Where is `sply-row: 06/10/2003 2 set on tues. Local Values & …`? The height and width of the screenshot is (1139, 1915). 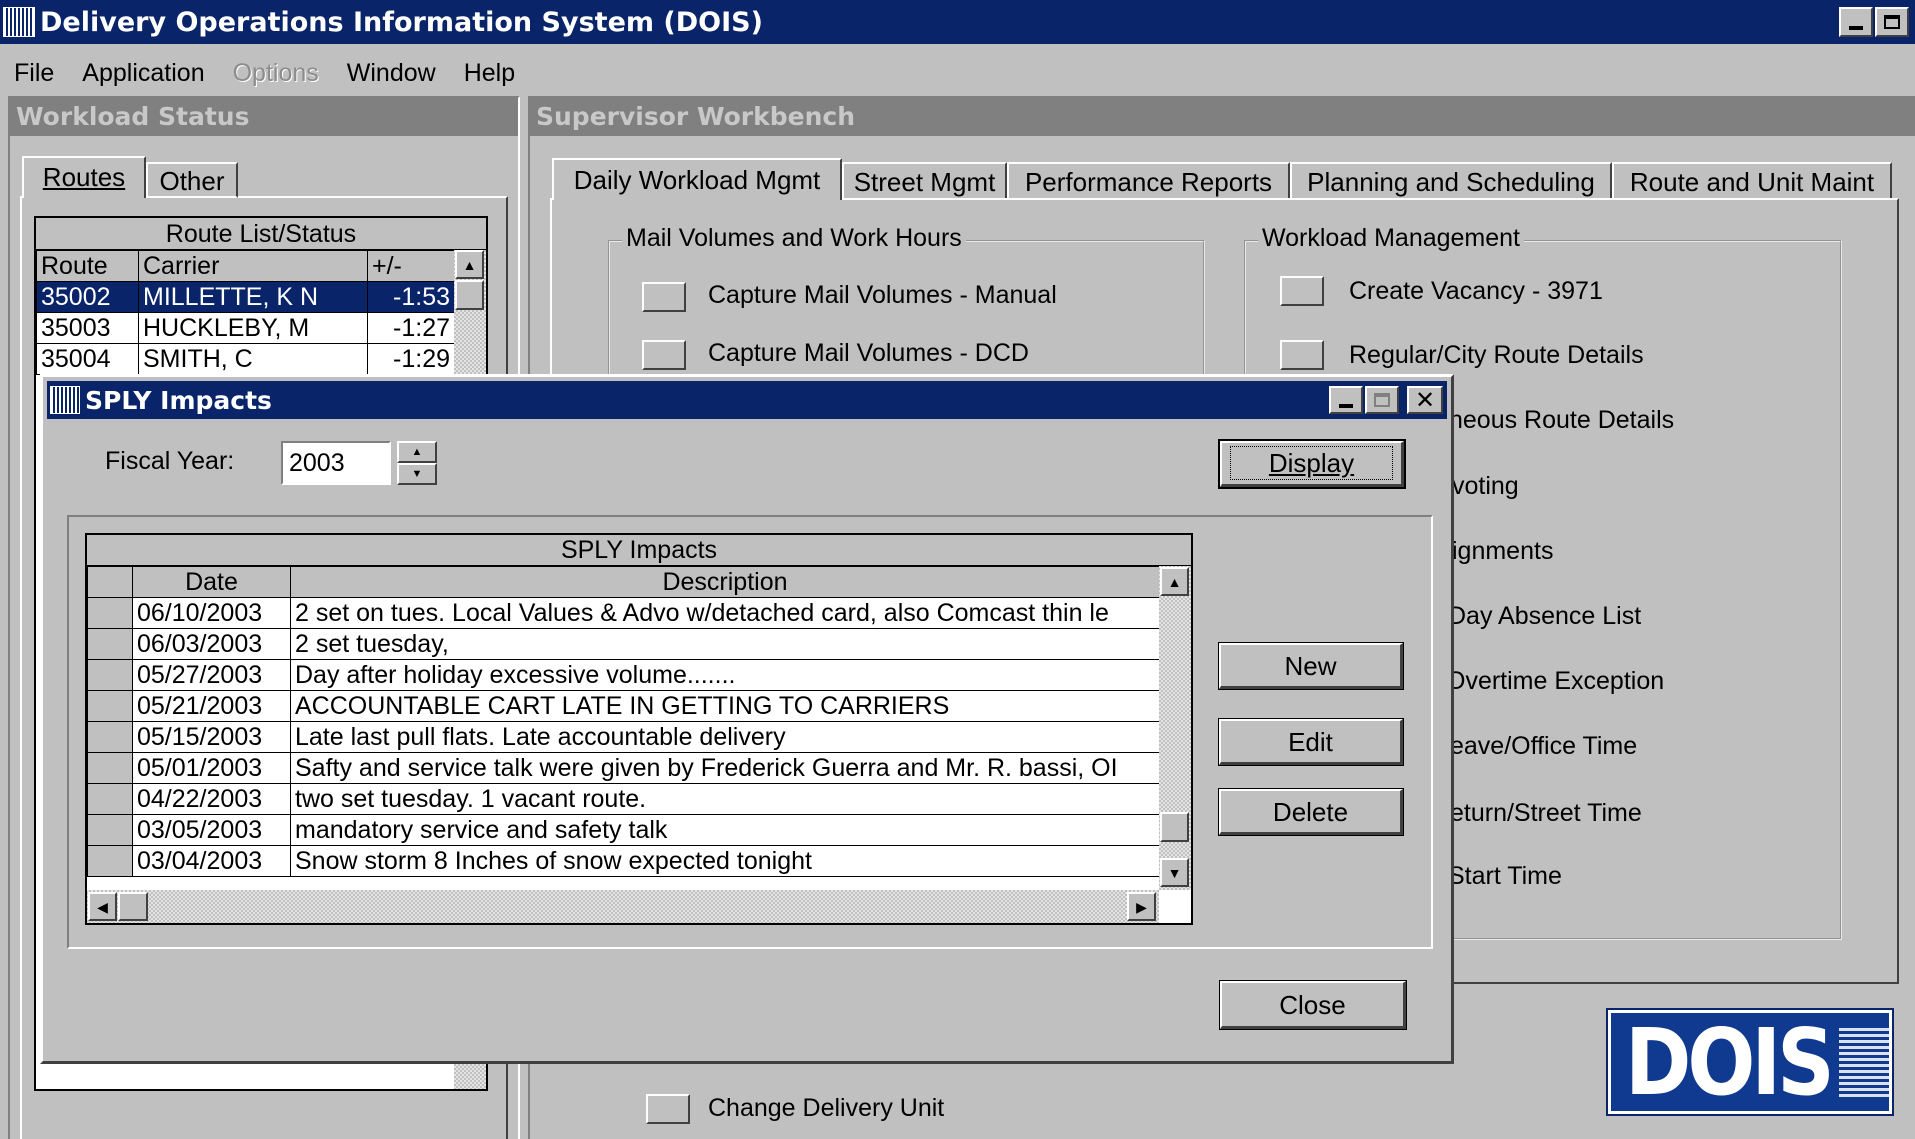 sply-row: 06/10/2003 2 set on tues. Local Values & … is located at coordinates (623, 613).